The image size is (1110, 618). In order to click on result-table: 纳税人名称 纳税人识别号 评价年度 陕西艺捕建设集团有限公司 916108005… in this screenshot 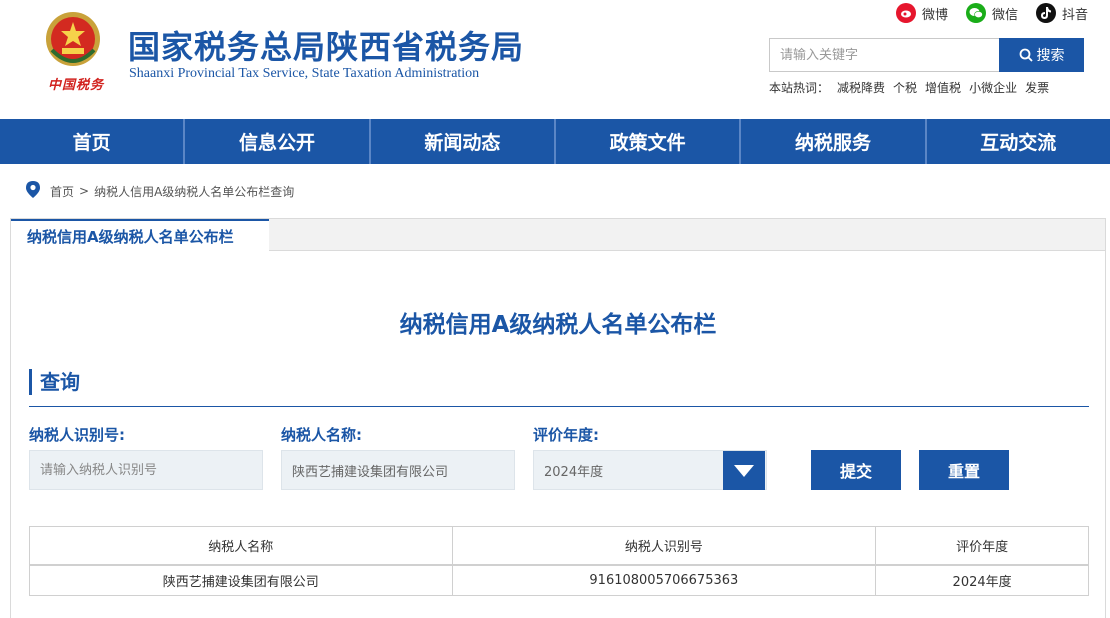, I will do `click(559, 561)`.